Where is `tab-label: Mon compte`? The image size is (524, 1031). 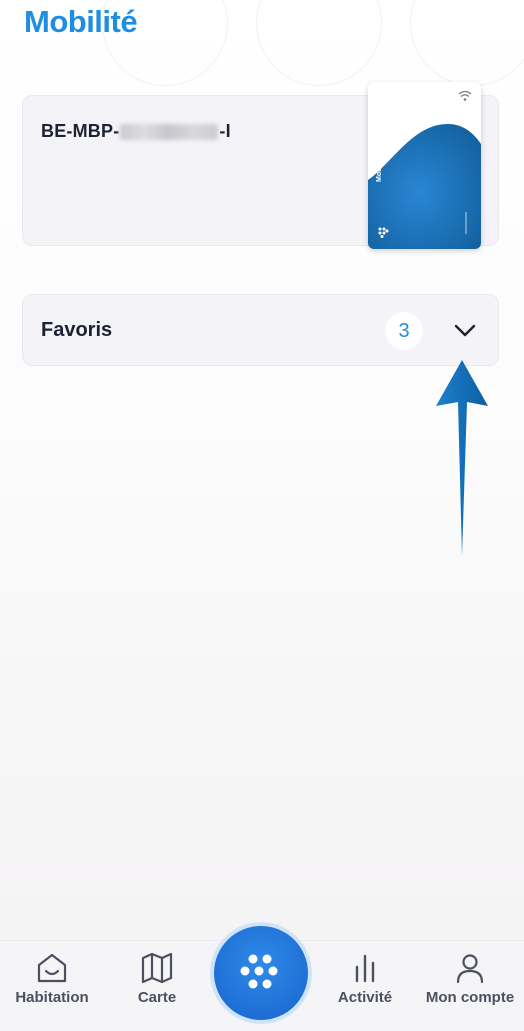 tab-label: Mon compte is located at coordinates (470, 997).